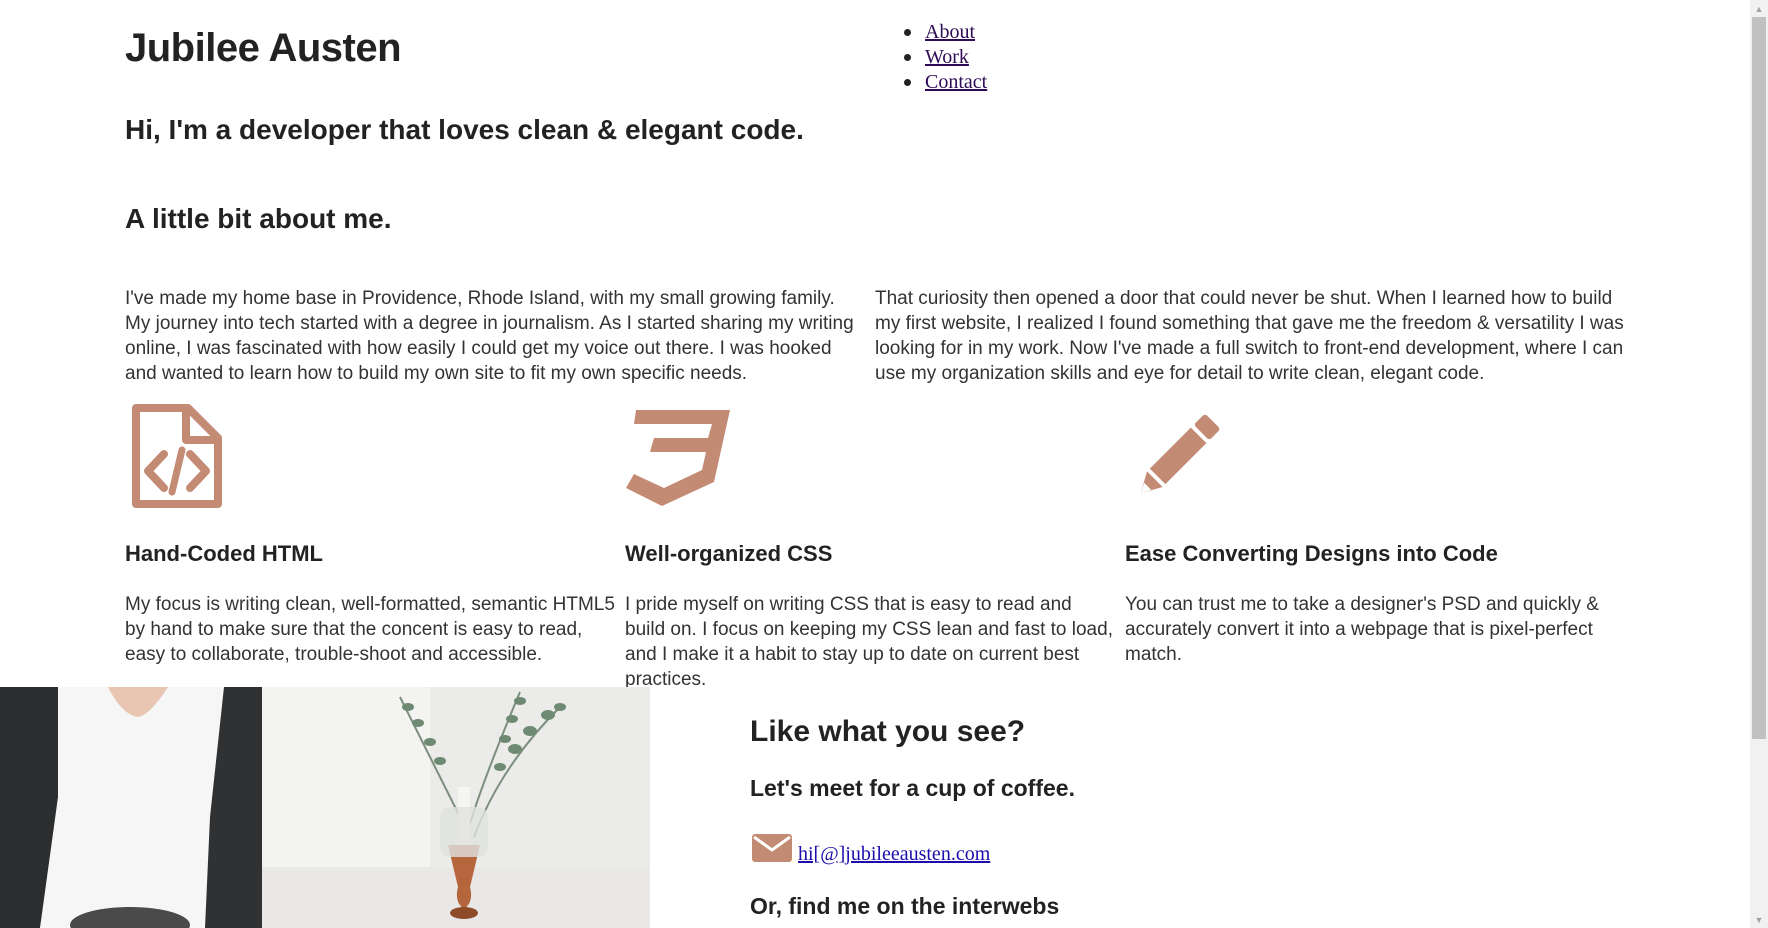 This screenshot has width=1768, height=928. I want to click on nav-link-work: Work, so click(947, 57).